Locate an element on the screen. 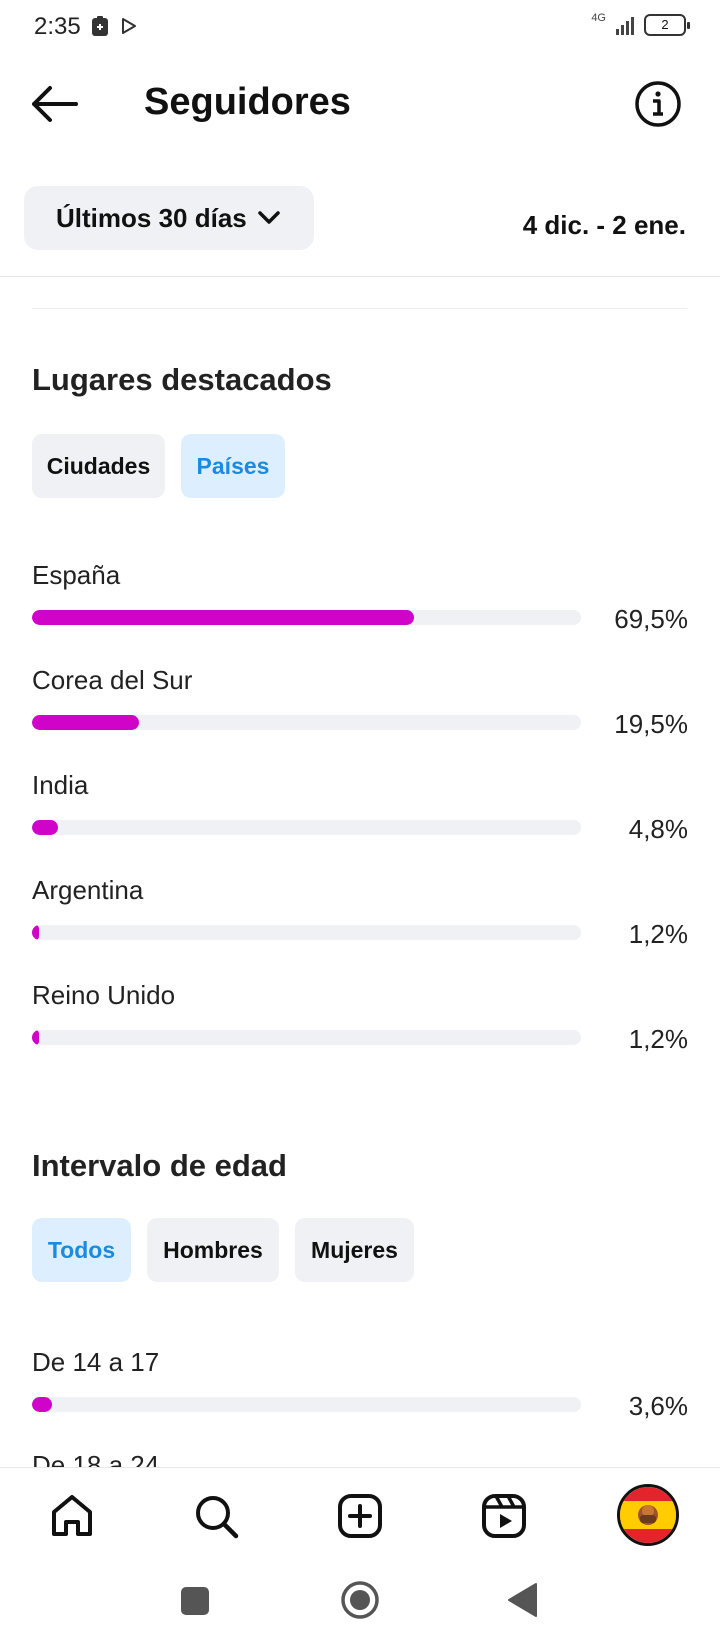 This screenshot has height=1650, width=720. back-system-button is located at coordinates (522, 1602).